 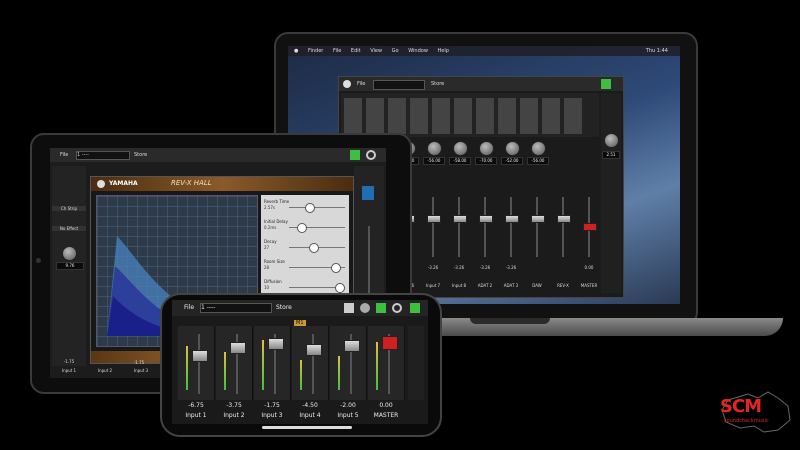 I want to click on link-icon, so click(x=415, y=308).